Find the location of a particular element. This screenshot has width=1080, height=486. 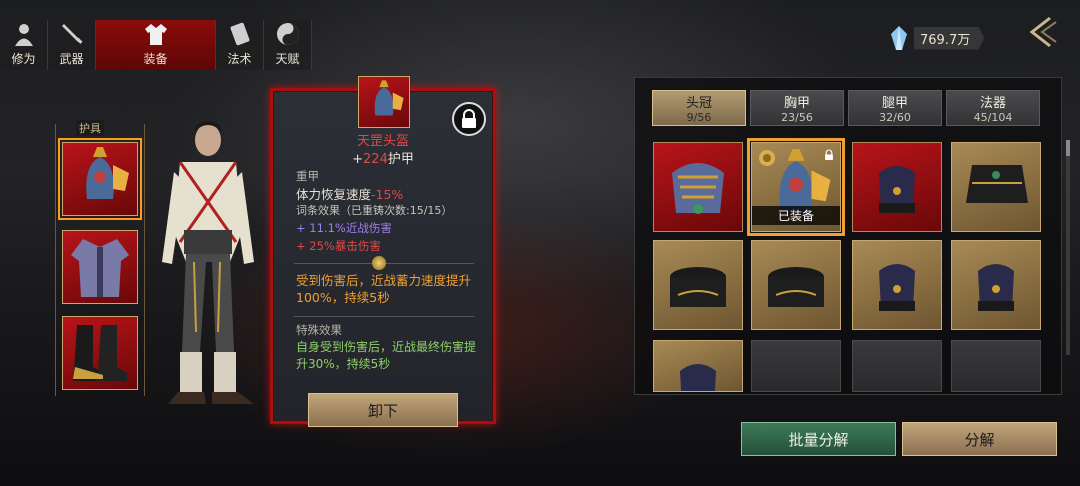

crown-icon is located at coordinates (698, 188).